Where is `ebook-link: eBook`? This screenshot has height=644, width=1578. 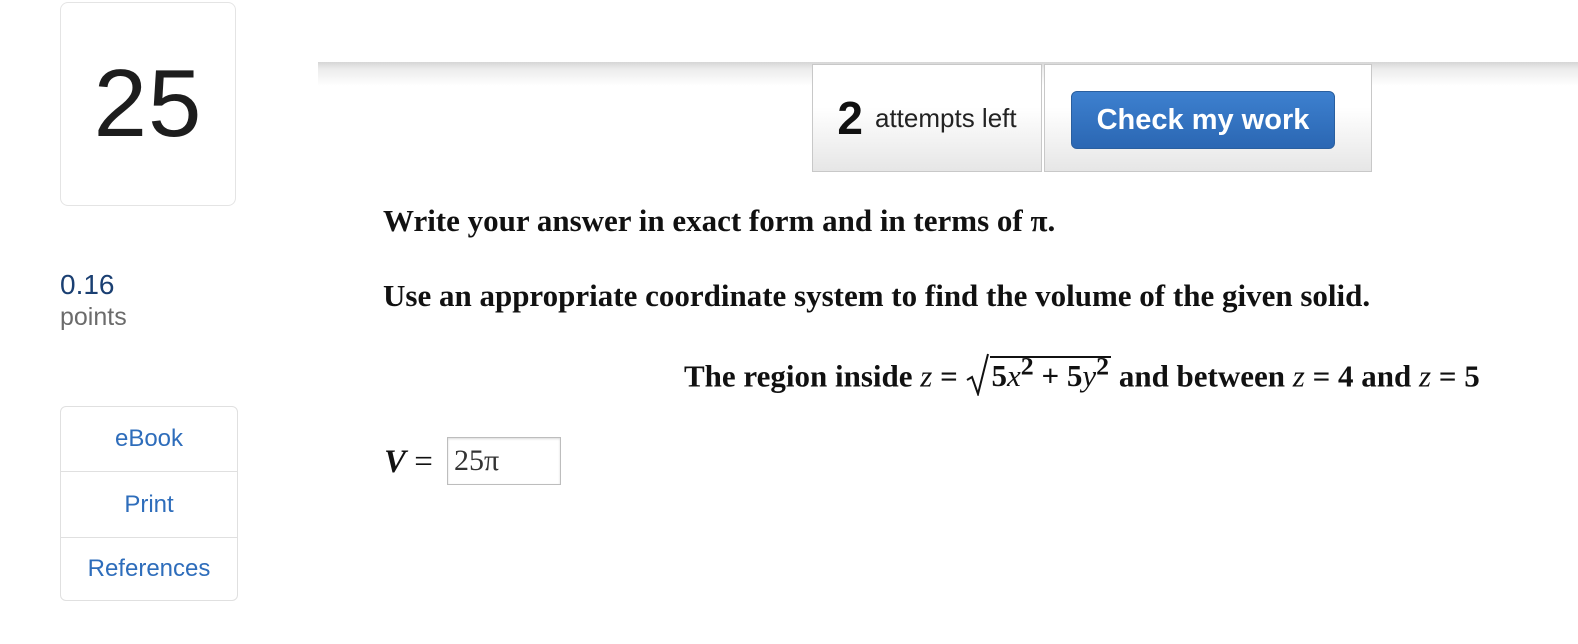 ebook-link: eBook is located at coordinates (149, 439).